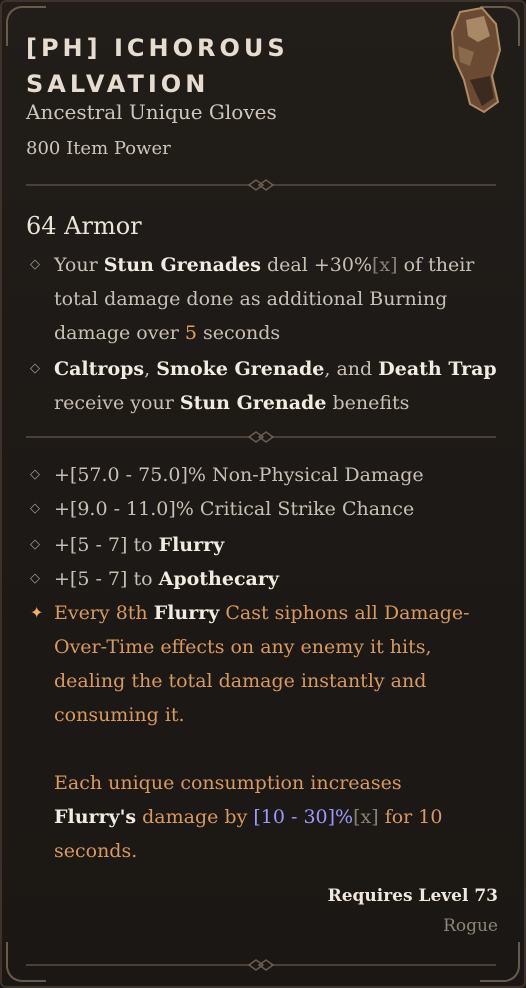 Image resolution: width=526 pixels, height=988 pixels. Describe the element at coordinates (37, 612) in the screenshot. I see `unique-star-icon: ✦` at that location.